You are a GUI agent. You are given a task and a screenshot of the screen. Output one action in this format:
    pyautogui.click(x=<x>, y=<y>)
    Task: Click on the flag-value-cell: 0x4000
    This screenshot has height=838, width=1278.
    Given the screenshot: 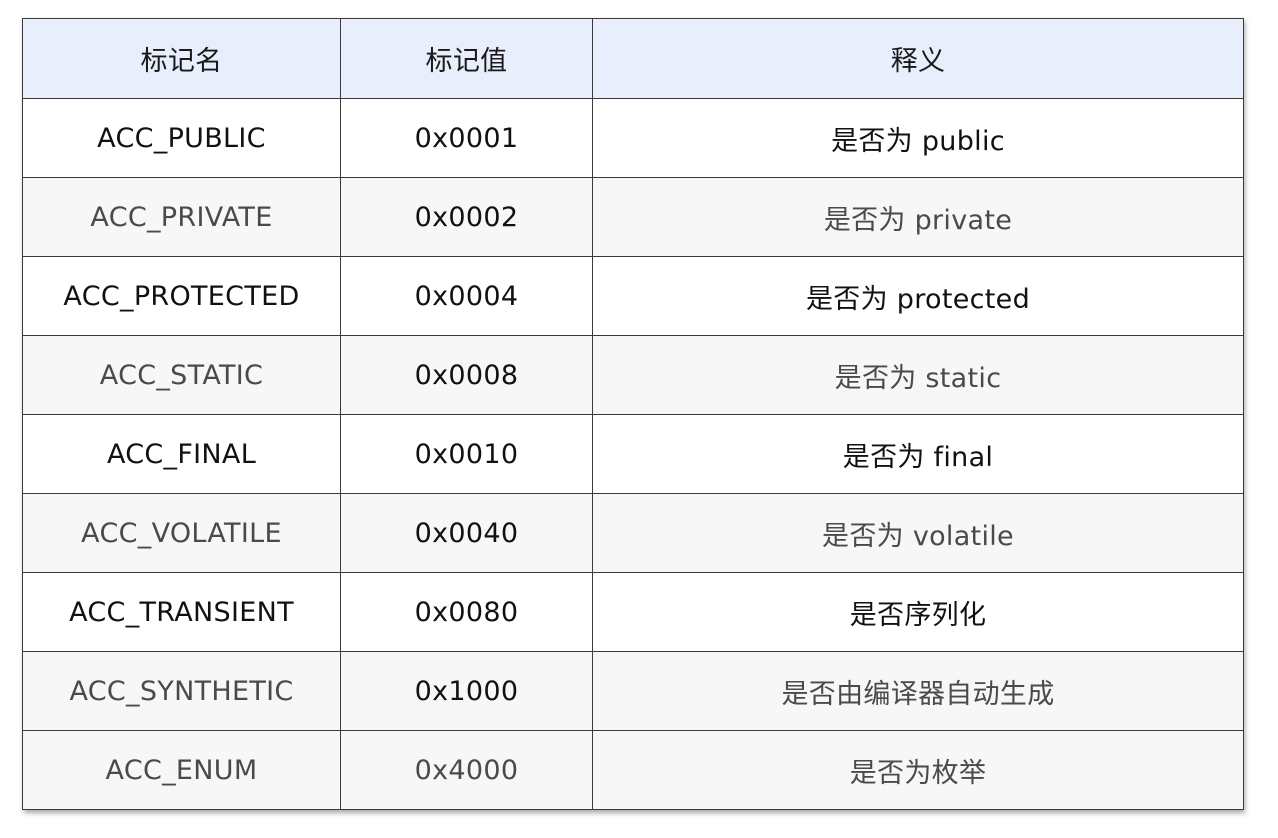 What is the action you would take?
    pyautogui.click(x=466, y=770)
    